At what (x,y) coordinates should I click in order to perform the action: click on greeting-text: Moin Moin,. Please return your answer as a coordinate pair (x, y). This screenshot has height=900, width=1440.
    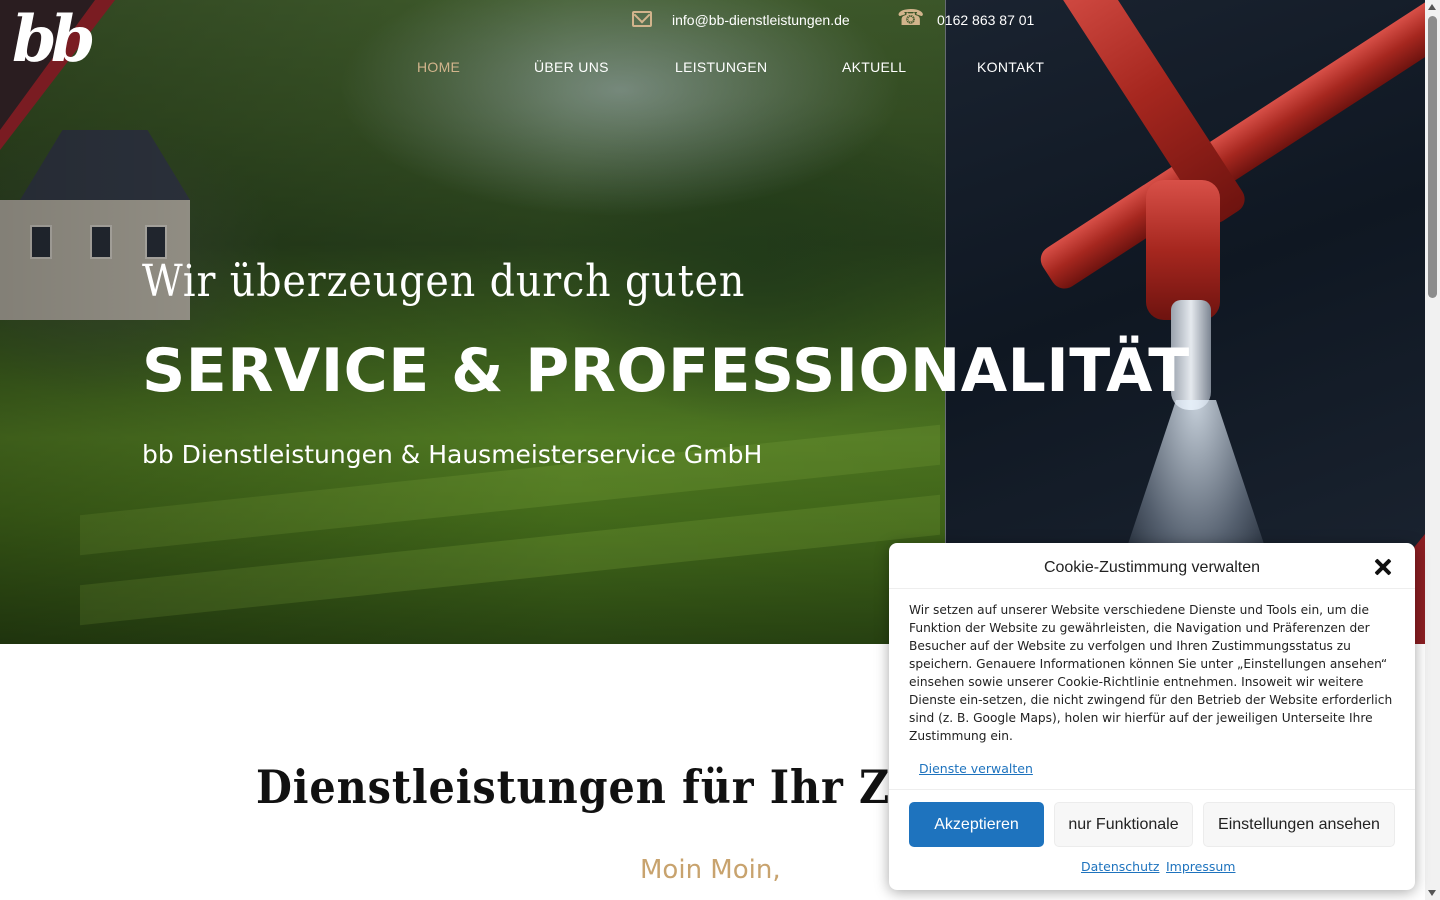
    Looking at the image, I should click on (710, 870).